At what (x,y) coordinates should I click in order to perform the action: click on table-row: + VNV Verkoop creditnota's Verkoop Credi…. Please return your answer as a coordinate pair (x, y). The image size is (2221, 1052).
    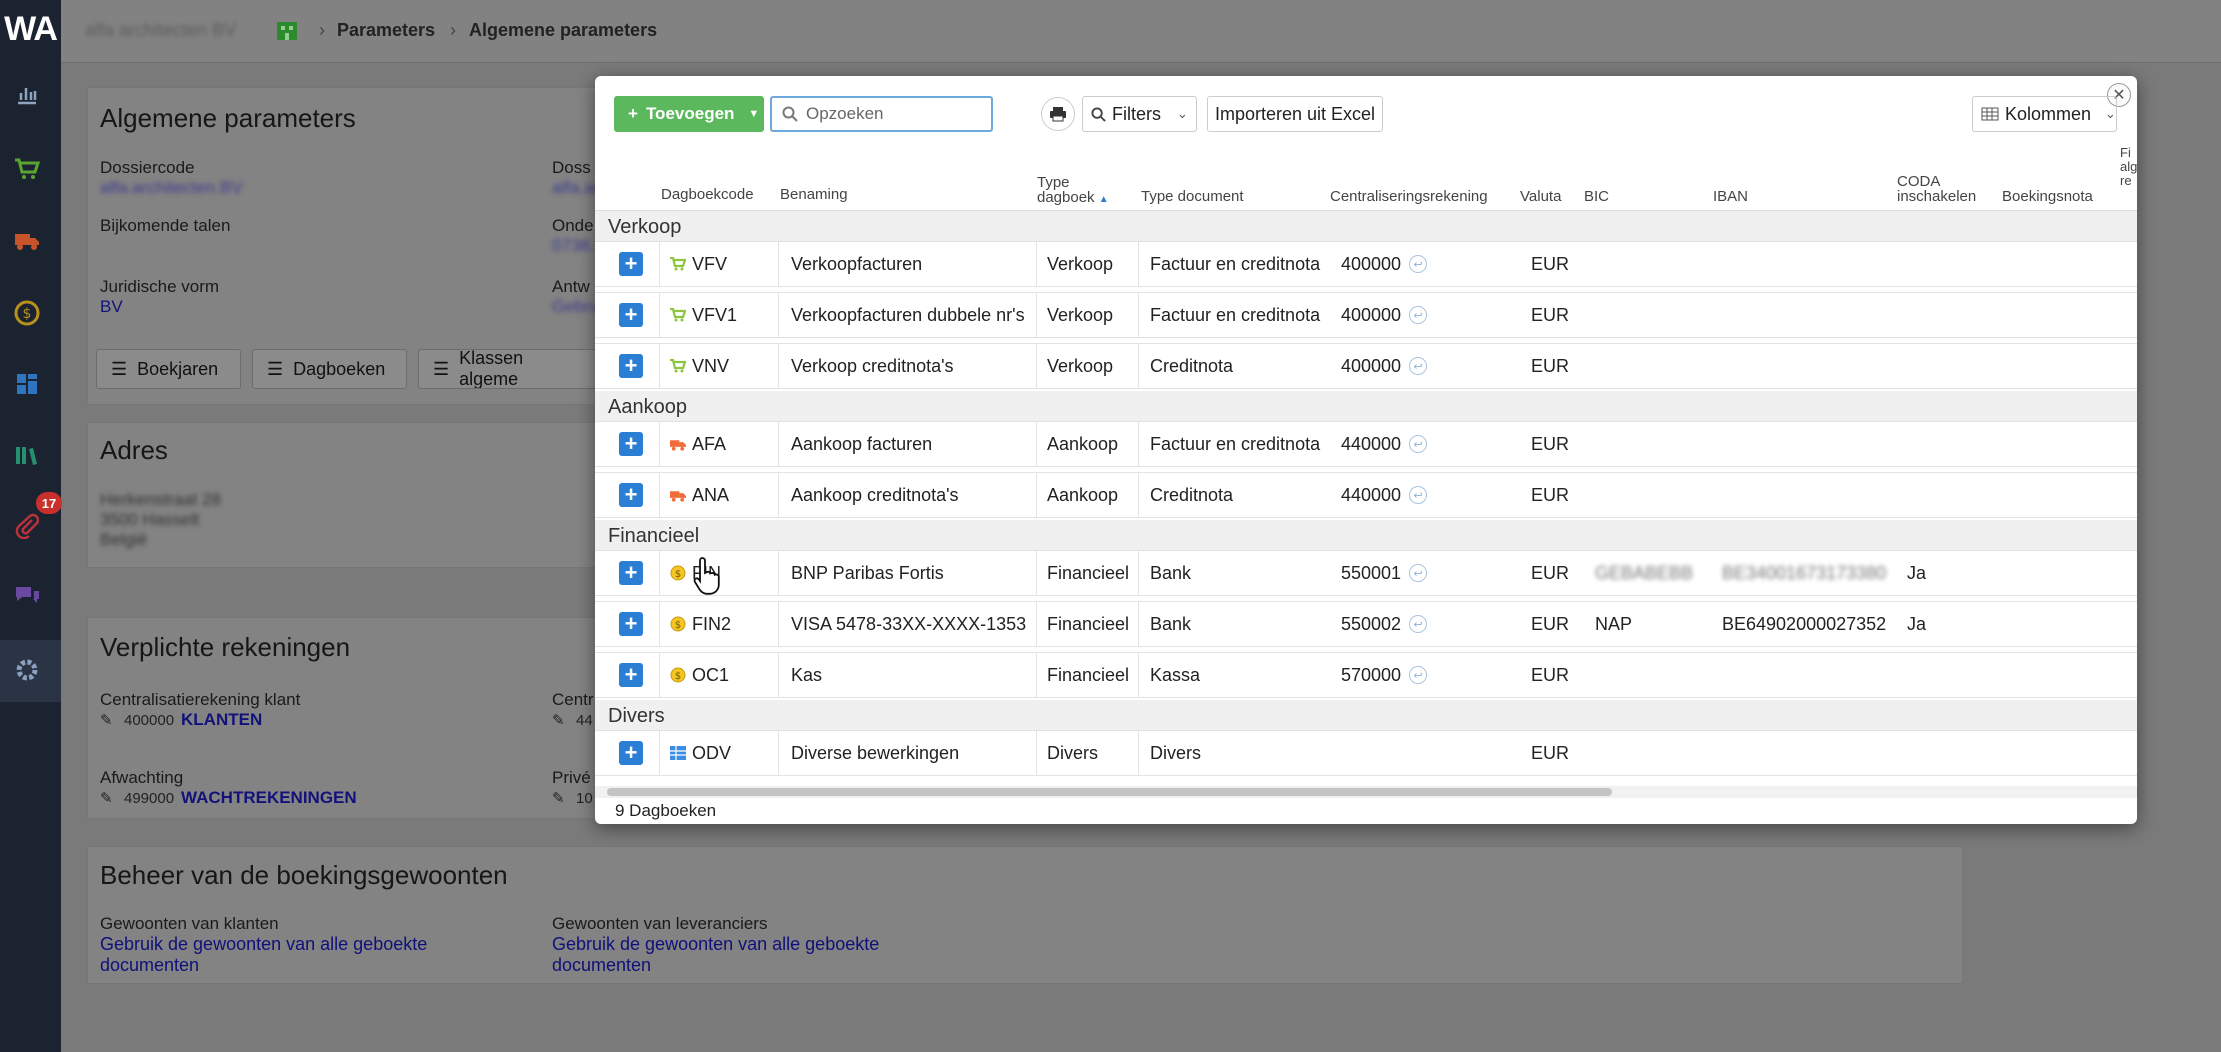
    Looking at the image, I should click on (1366, 366).